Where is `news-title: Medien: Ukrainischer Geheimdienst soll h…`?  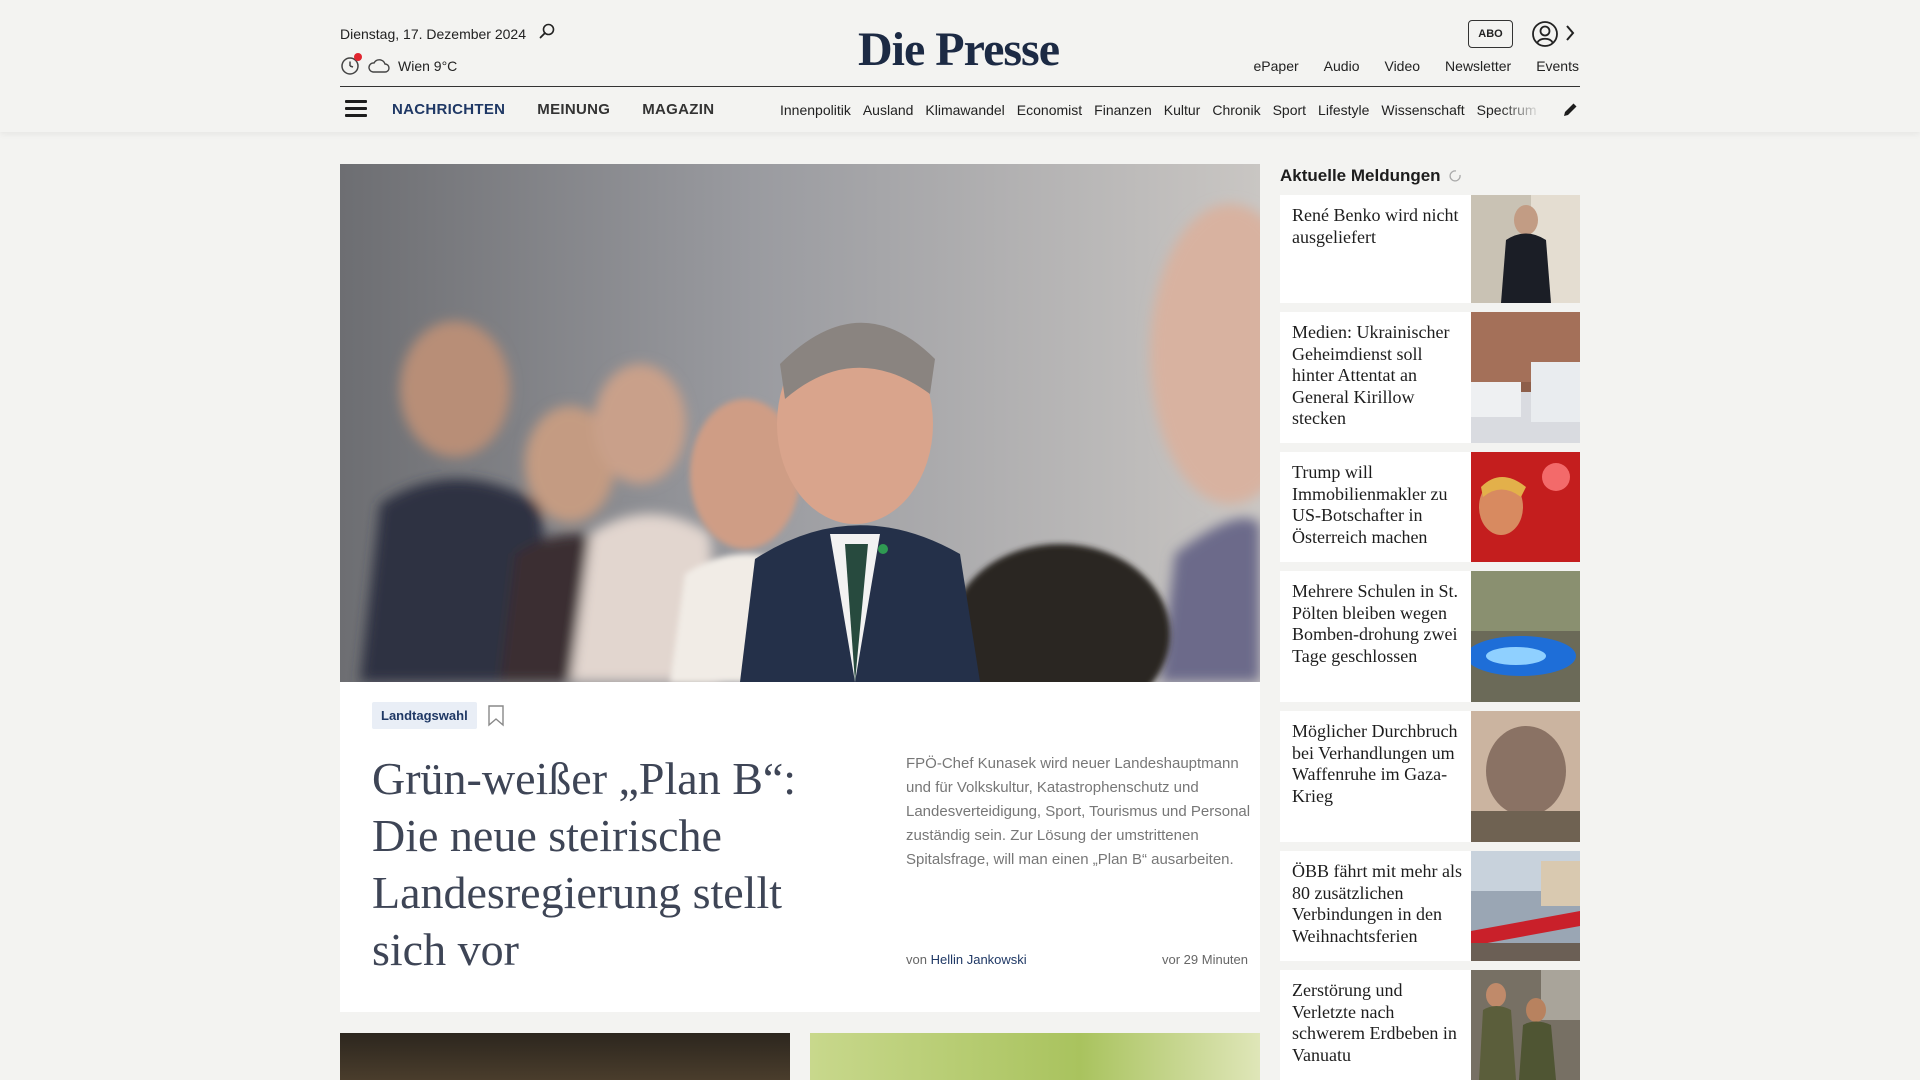
news-title: Medien: Ukrainischer Geheimdienst soll h… is located at coordinates (1371, 375).